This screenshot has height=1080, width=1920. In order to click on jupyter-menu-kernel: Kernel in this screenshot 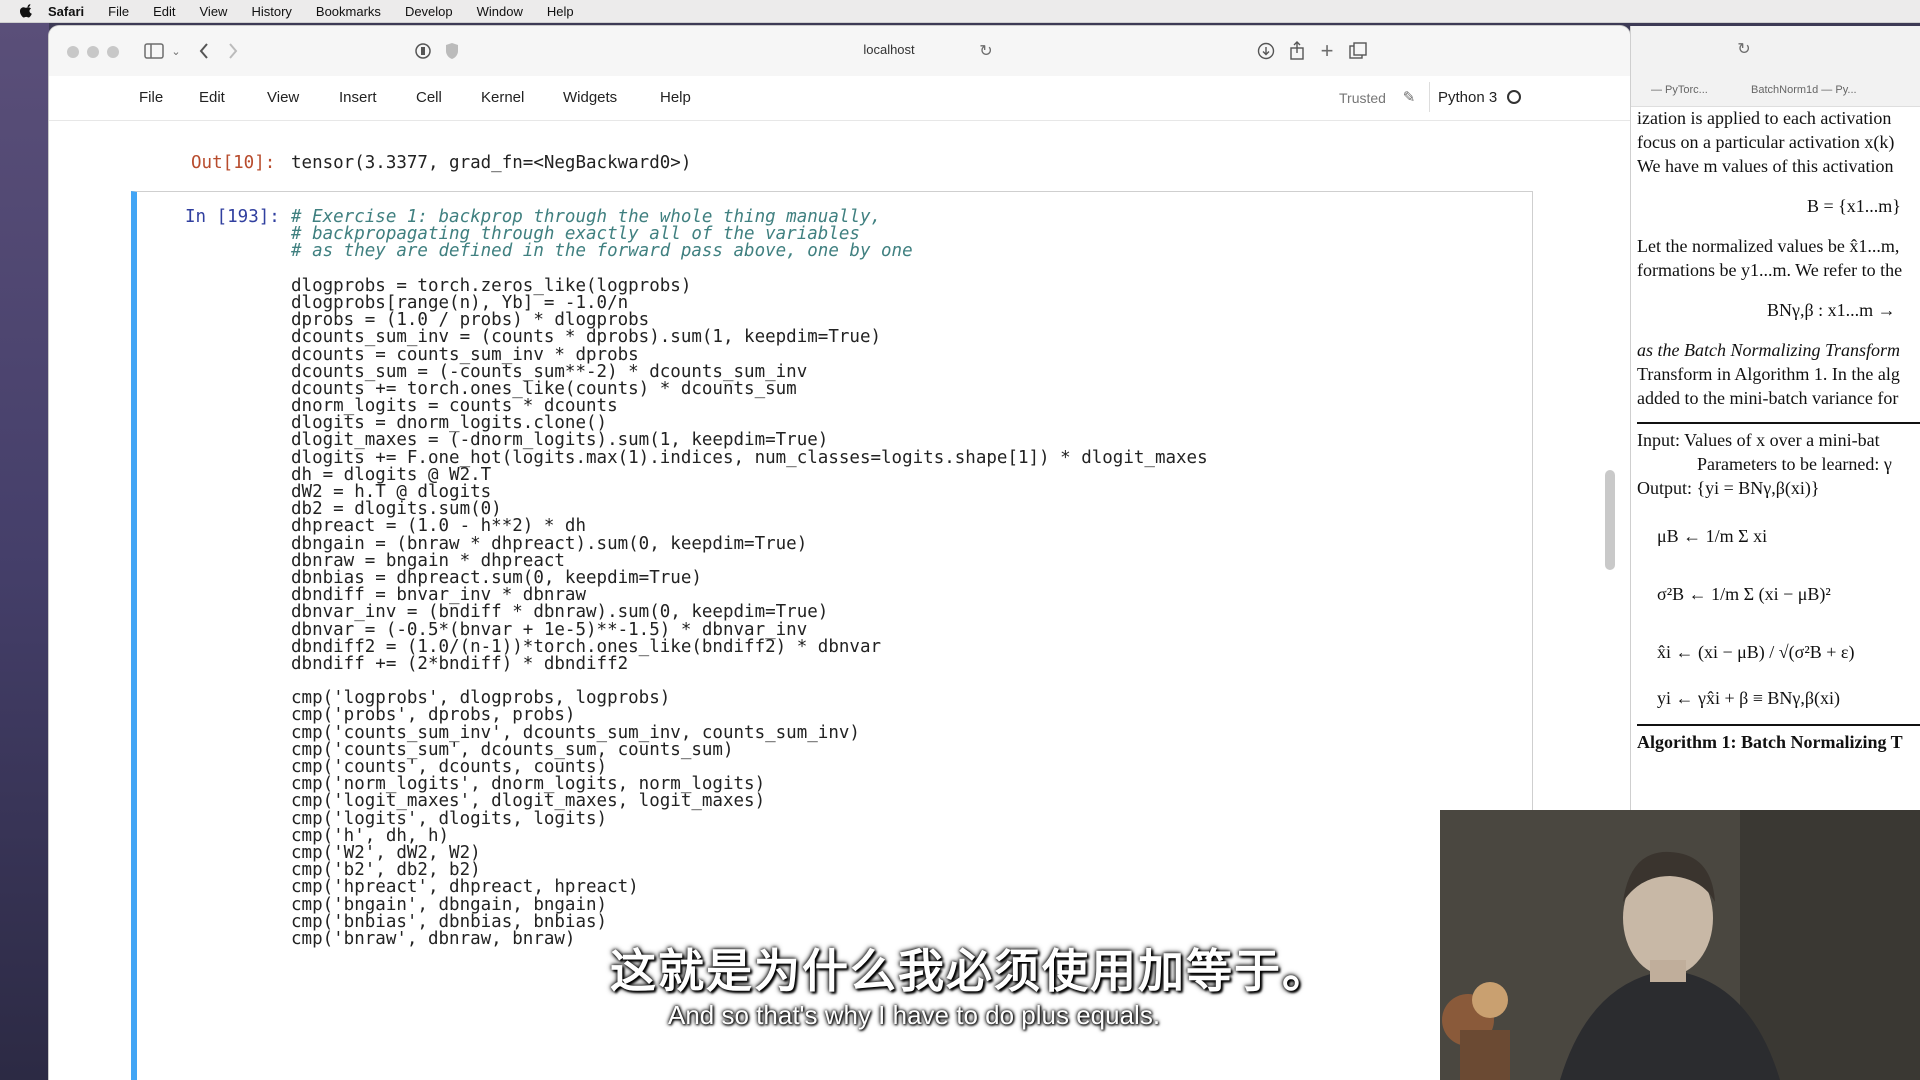, I will do `click(502, 97)`.